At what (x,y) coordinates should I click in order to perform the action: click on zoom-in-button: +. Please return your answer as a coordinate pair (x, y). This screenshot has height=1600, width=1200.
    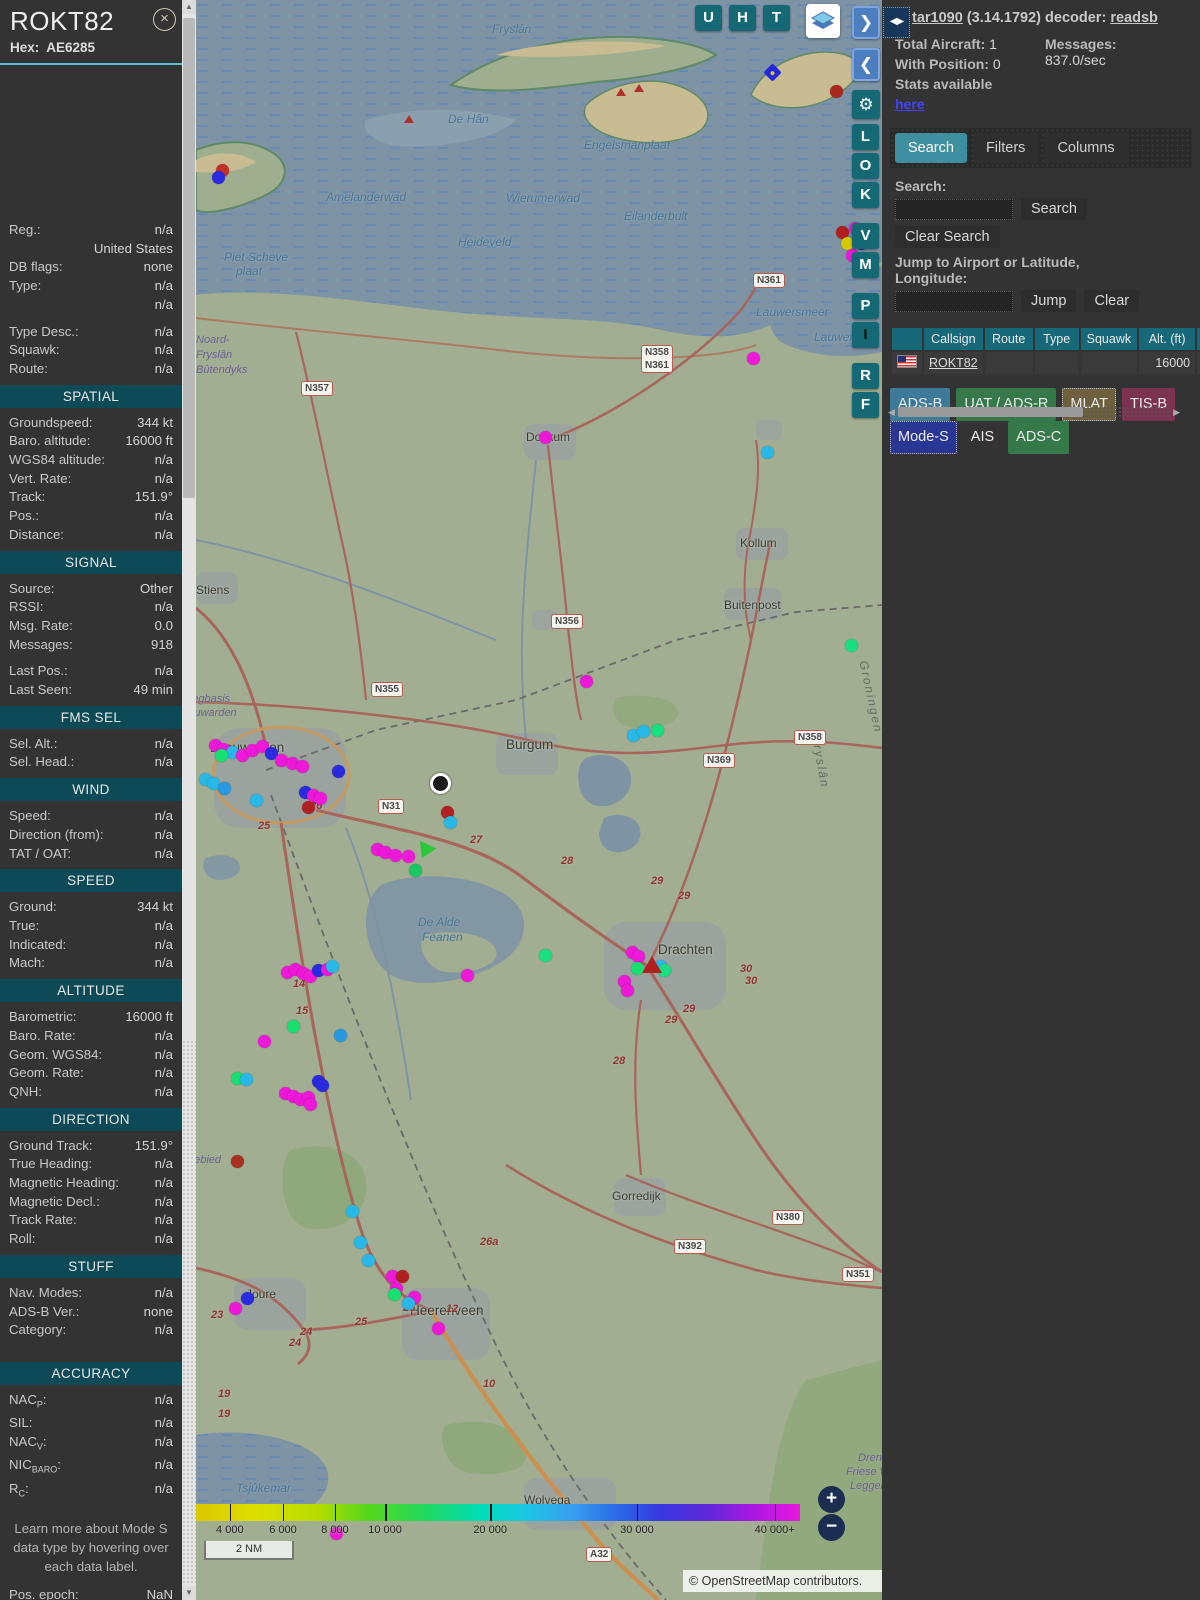
    Looking at the image, I should click on (831, 1499).